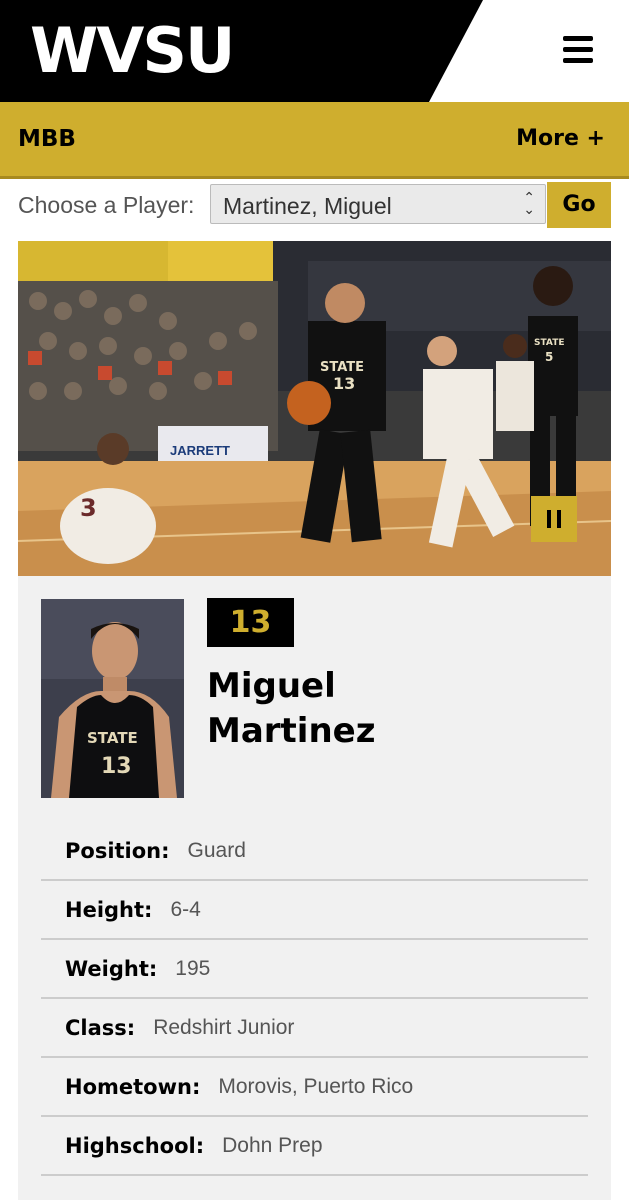  I want to click on jersey-number-badge: 13, so click(250, 622).